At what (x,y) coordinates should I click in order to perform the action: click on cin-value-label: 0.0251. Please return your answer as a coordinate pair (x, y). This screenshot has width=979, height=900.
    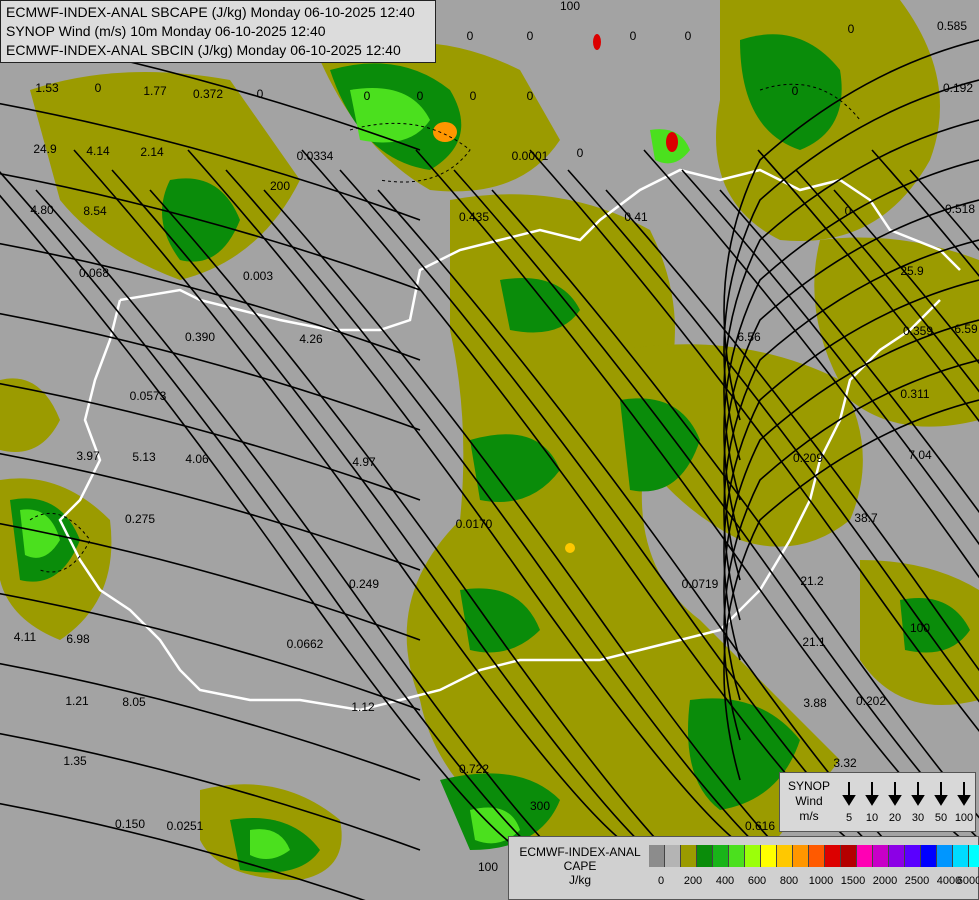
    Looking at the image, I should click on (185, 826).